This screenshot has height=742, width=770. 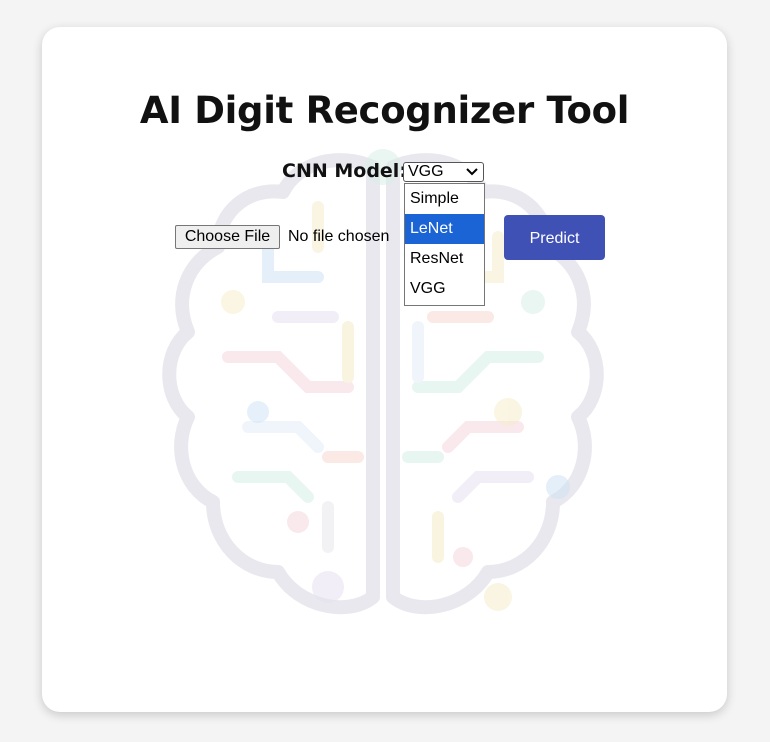 I want to click on option-resnet: ResNet, so click(x=444, y=259).